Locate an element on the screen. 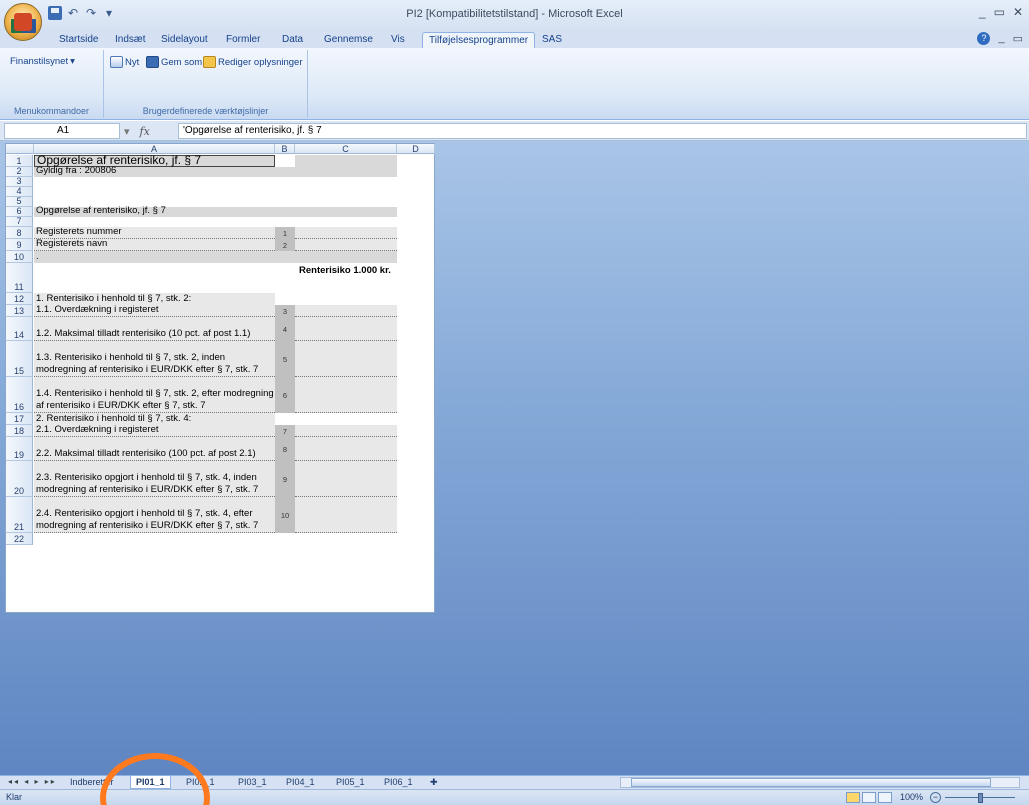 The height and width of the screenshot is (805, 1029). cell-a10: . is located at coordinates (154, 257).